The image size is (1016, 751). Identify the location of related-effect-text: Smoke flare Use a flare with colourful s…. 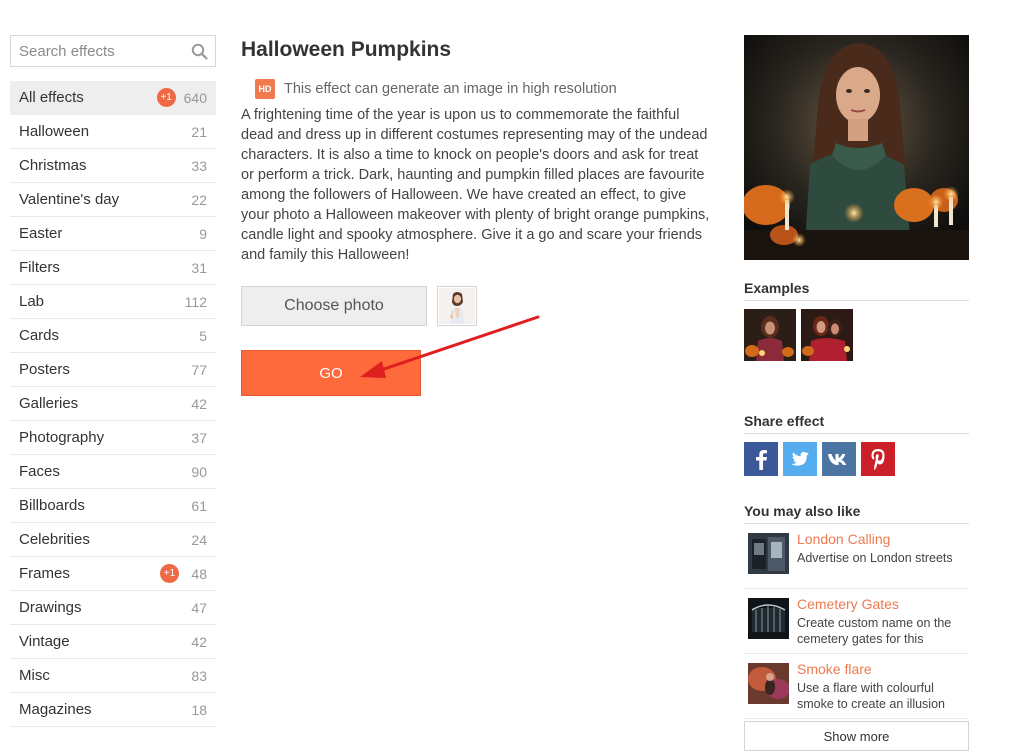
(883, 686).